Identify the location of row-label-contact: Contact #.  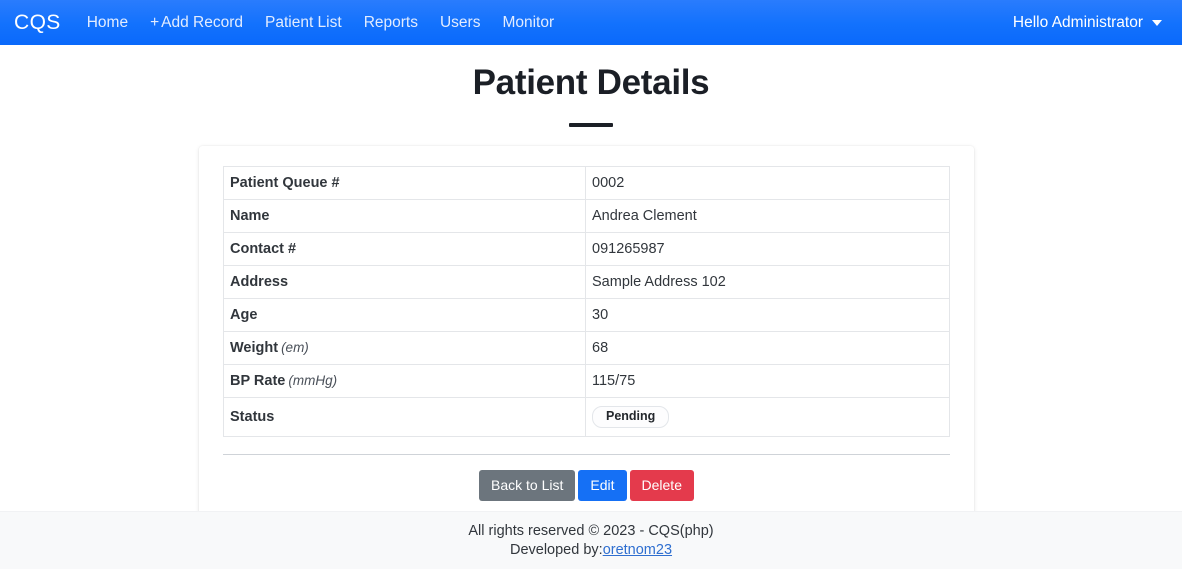
(404, 249).